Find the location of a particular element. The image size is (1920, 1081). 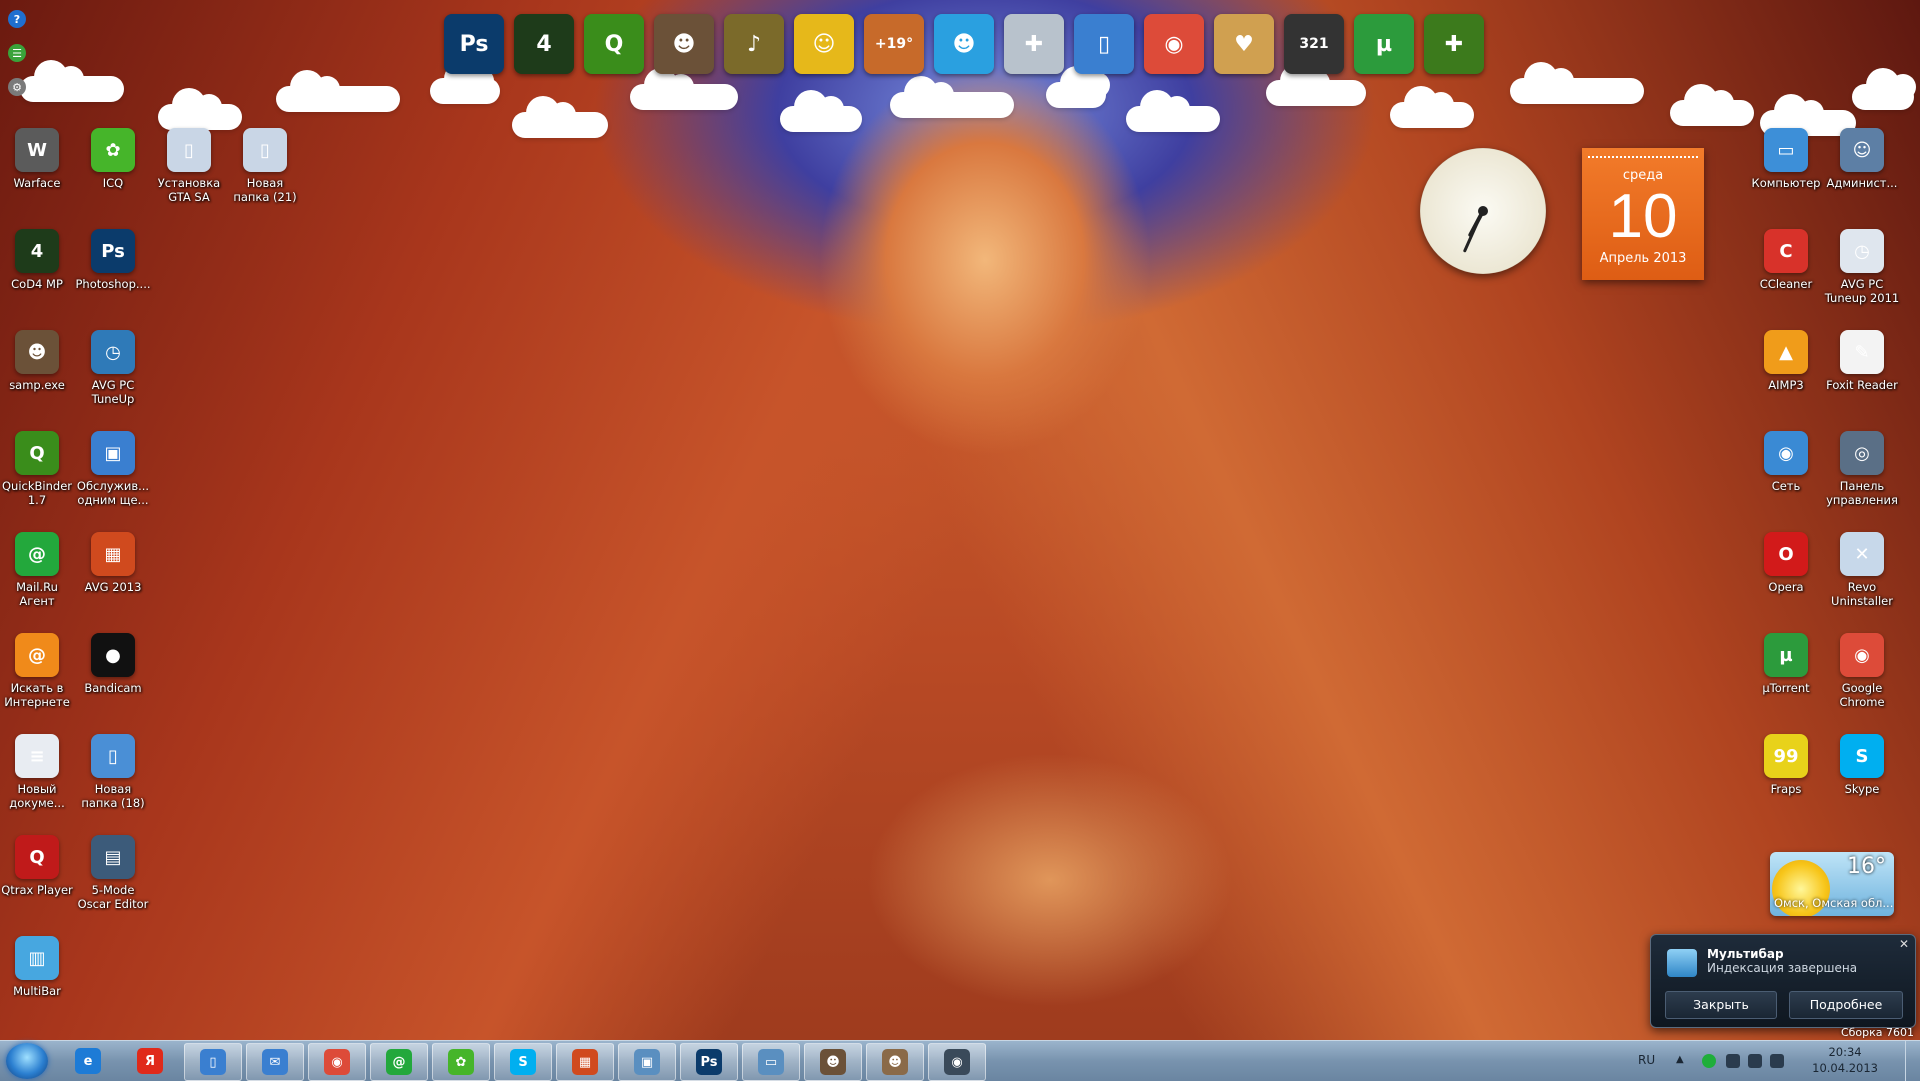

desktop-shortcut: @ Искать в Интернете is located at coordinates (37, 671).